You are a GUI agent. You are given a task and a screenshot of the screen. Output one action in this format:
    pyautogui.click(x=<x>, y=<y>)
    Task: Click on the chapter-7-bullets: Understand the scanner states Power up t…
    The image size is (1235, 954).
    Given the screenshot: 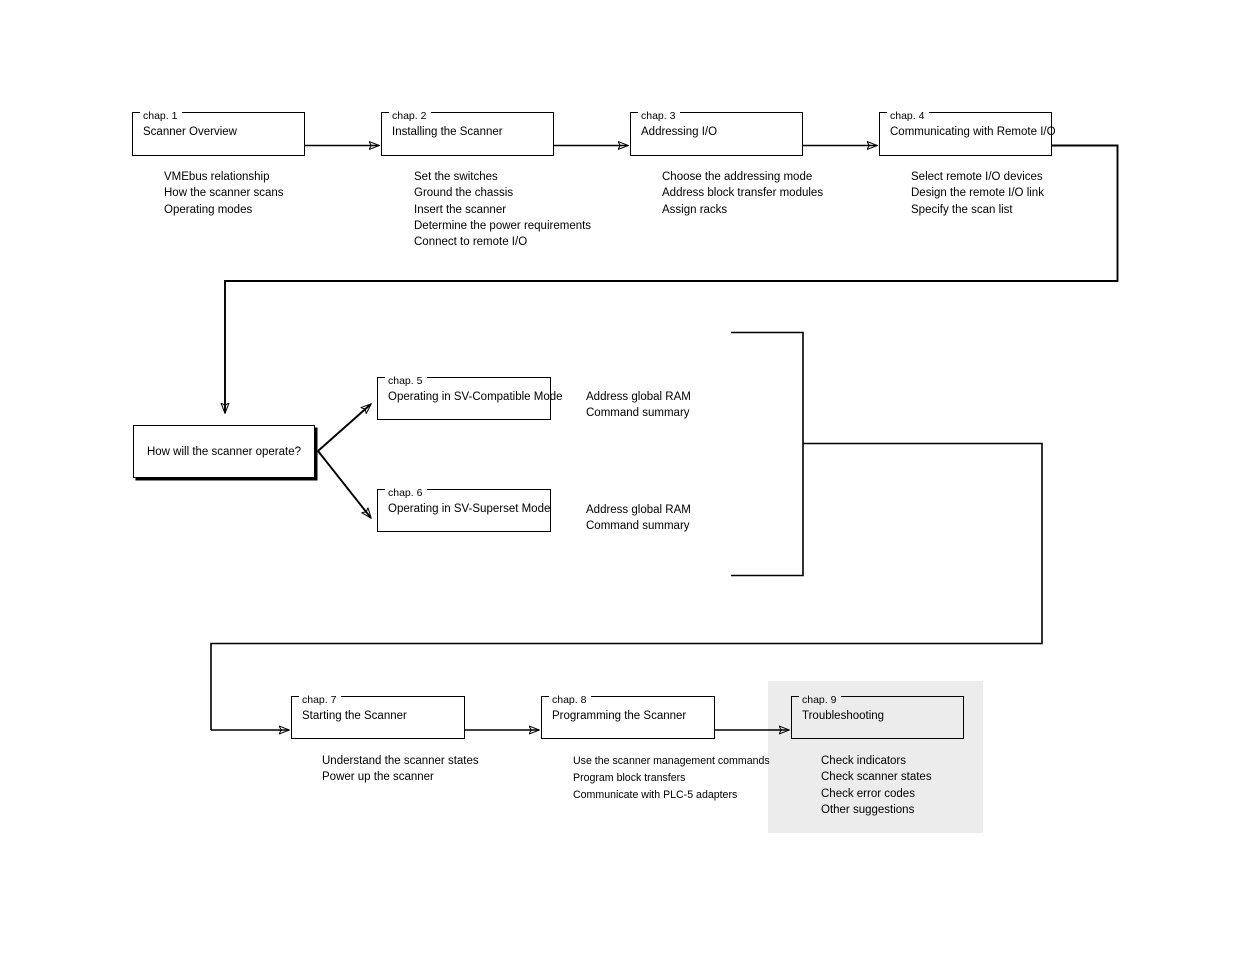 What is the action you would take?
    pyautogui.click(x=400, y=769)
    